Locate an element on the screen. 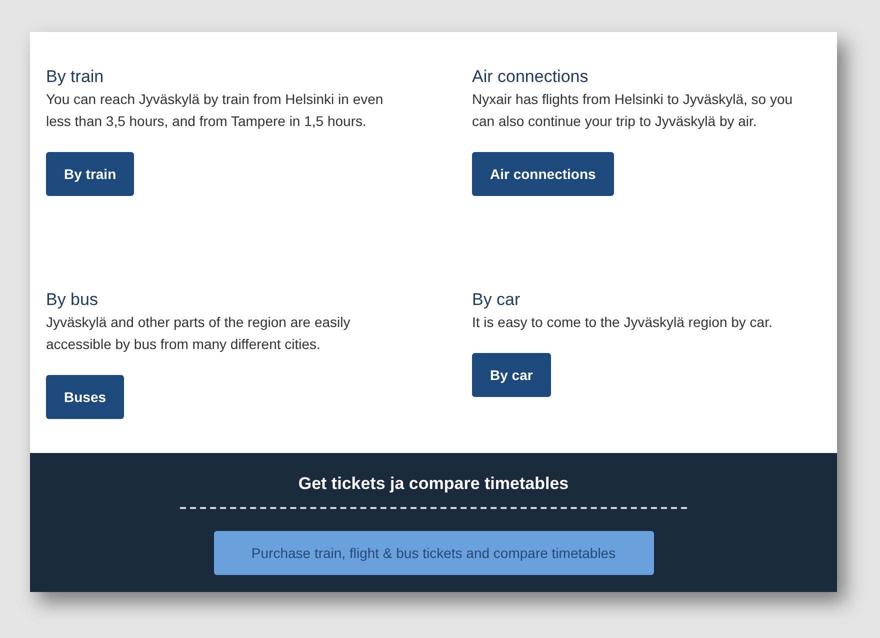  section-title: By train is located at coordinates (75, 77).